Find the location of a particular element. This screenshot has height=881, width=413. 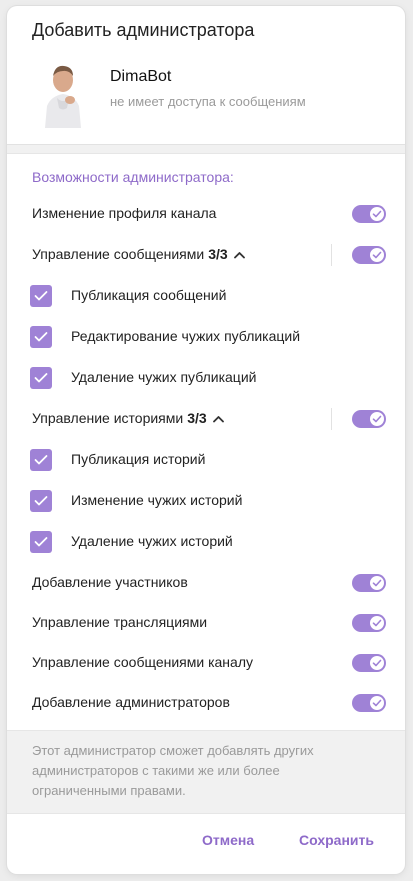

sub-permission-label: Удаление чужих публикаций is located at coordinates (164, 377).